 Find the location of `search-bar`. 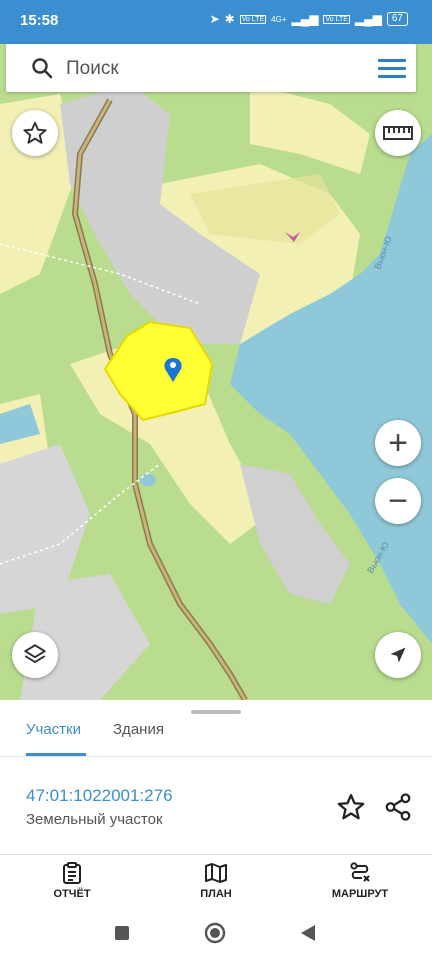

search-bar is located at coordinates (211, 68).